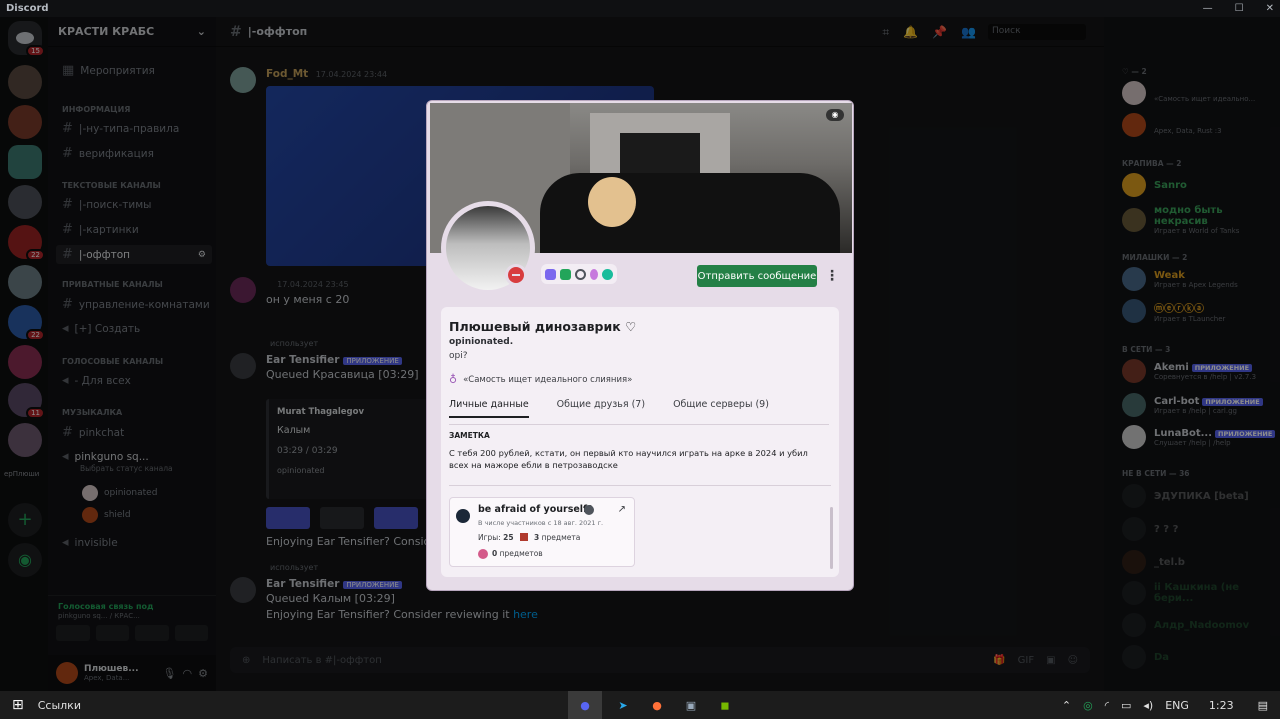  What do you see at coordinates (543, 326) in the screenshot?
I see `profile-display-name: Плюшевый динозаврик ♡` at bounding box center [543, 326].